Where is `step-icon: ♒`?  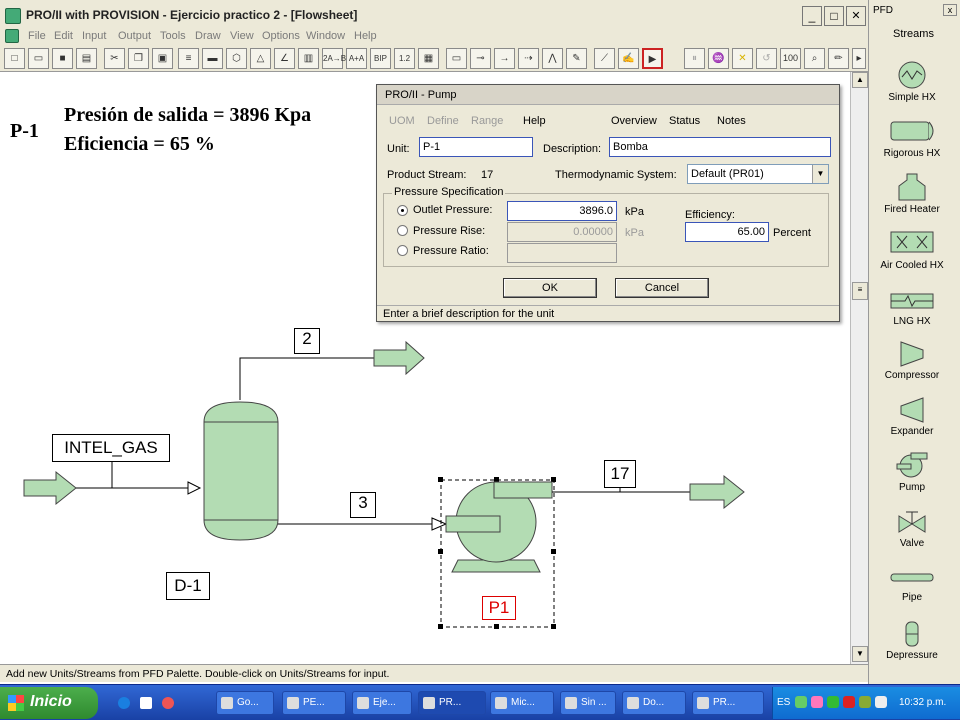
step-icon: ♒ is located at coordinates (718, 58).